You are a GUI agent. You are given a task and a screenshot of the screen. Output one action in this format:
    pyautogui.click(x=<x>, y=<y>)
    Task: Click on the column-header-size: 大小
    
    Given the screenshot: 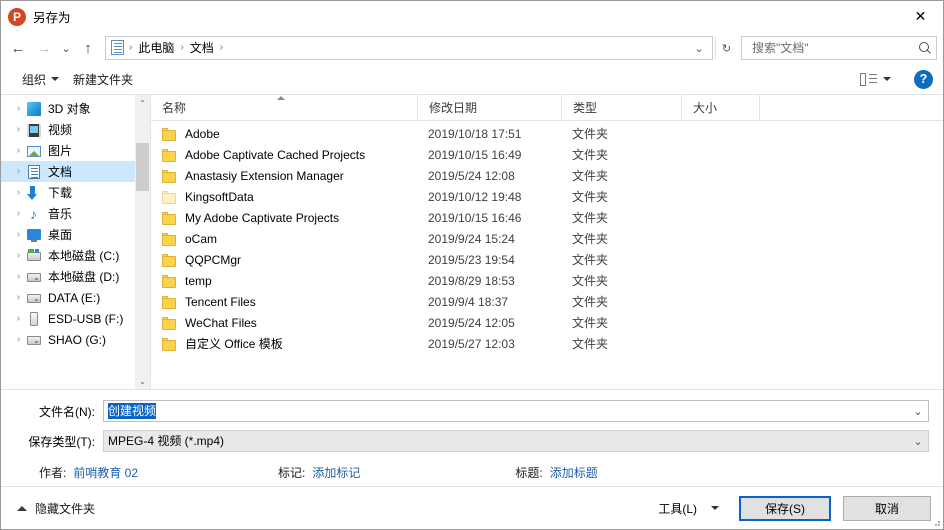 What is the action you would take?
    pyautogui.click(x=720, y=107)
    